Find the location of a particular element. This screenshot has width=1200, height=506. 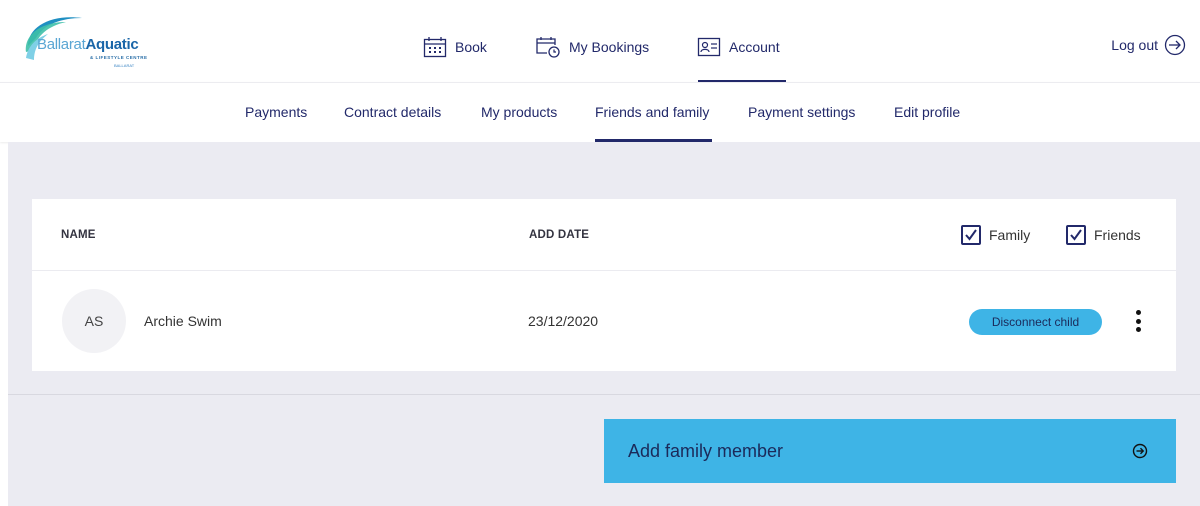

logout-arrow-circle-icon is located at coordinates (1175, 45).